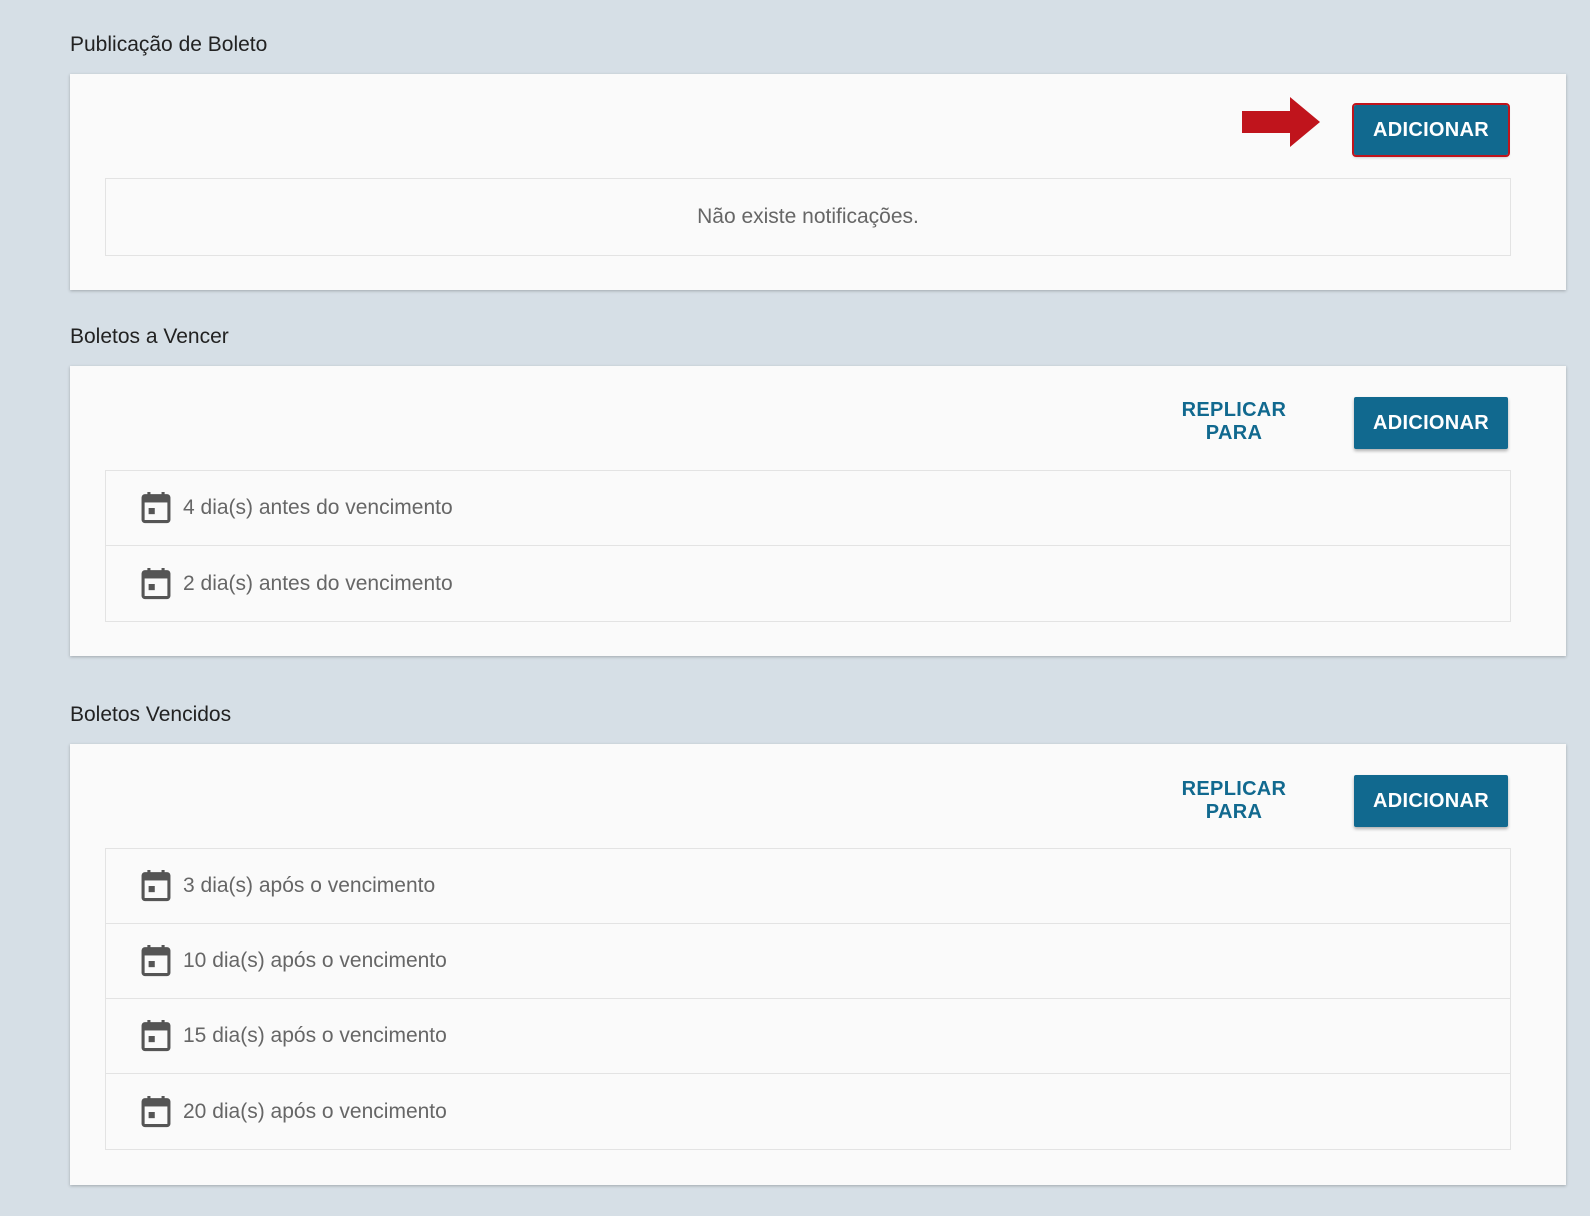  What do you see at coordinates (309, 885) in the screenshot?
I see `list-item-label: 3 dia(s) após o vencimento` at bounding box center [309, 885].